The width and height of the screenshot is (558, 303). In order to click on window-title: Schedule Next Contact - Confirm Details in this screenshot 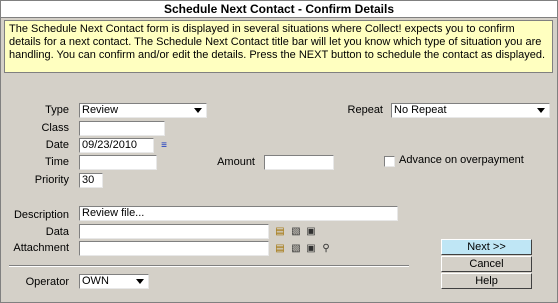, I will do `click(279, 9)`.